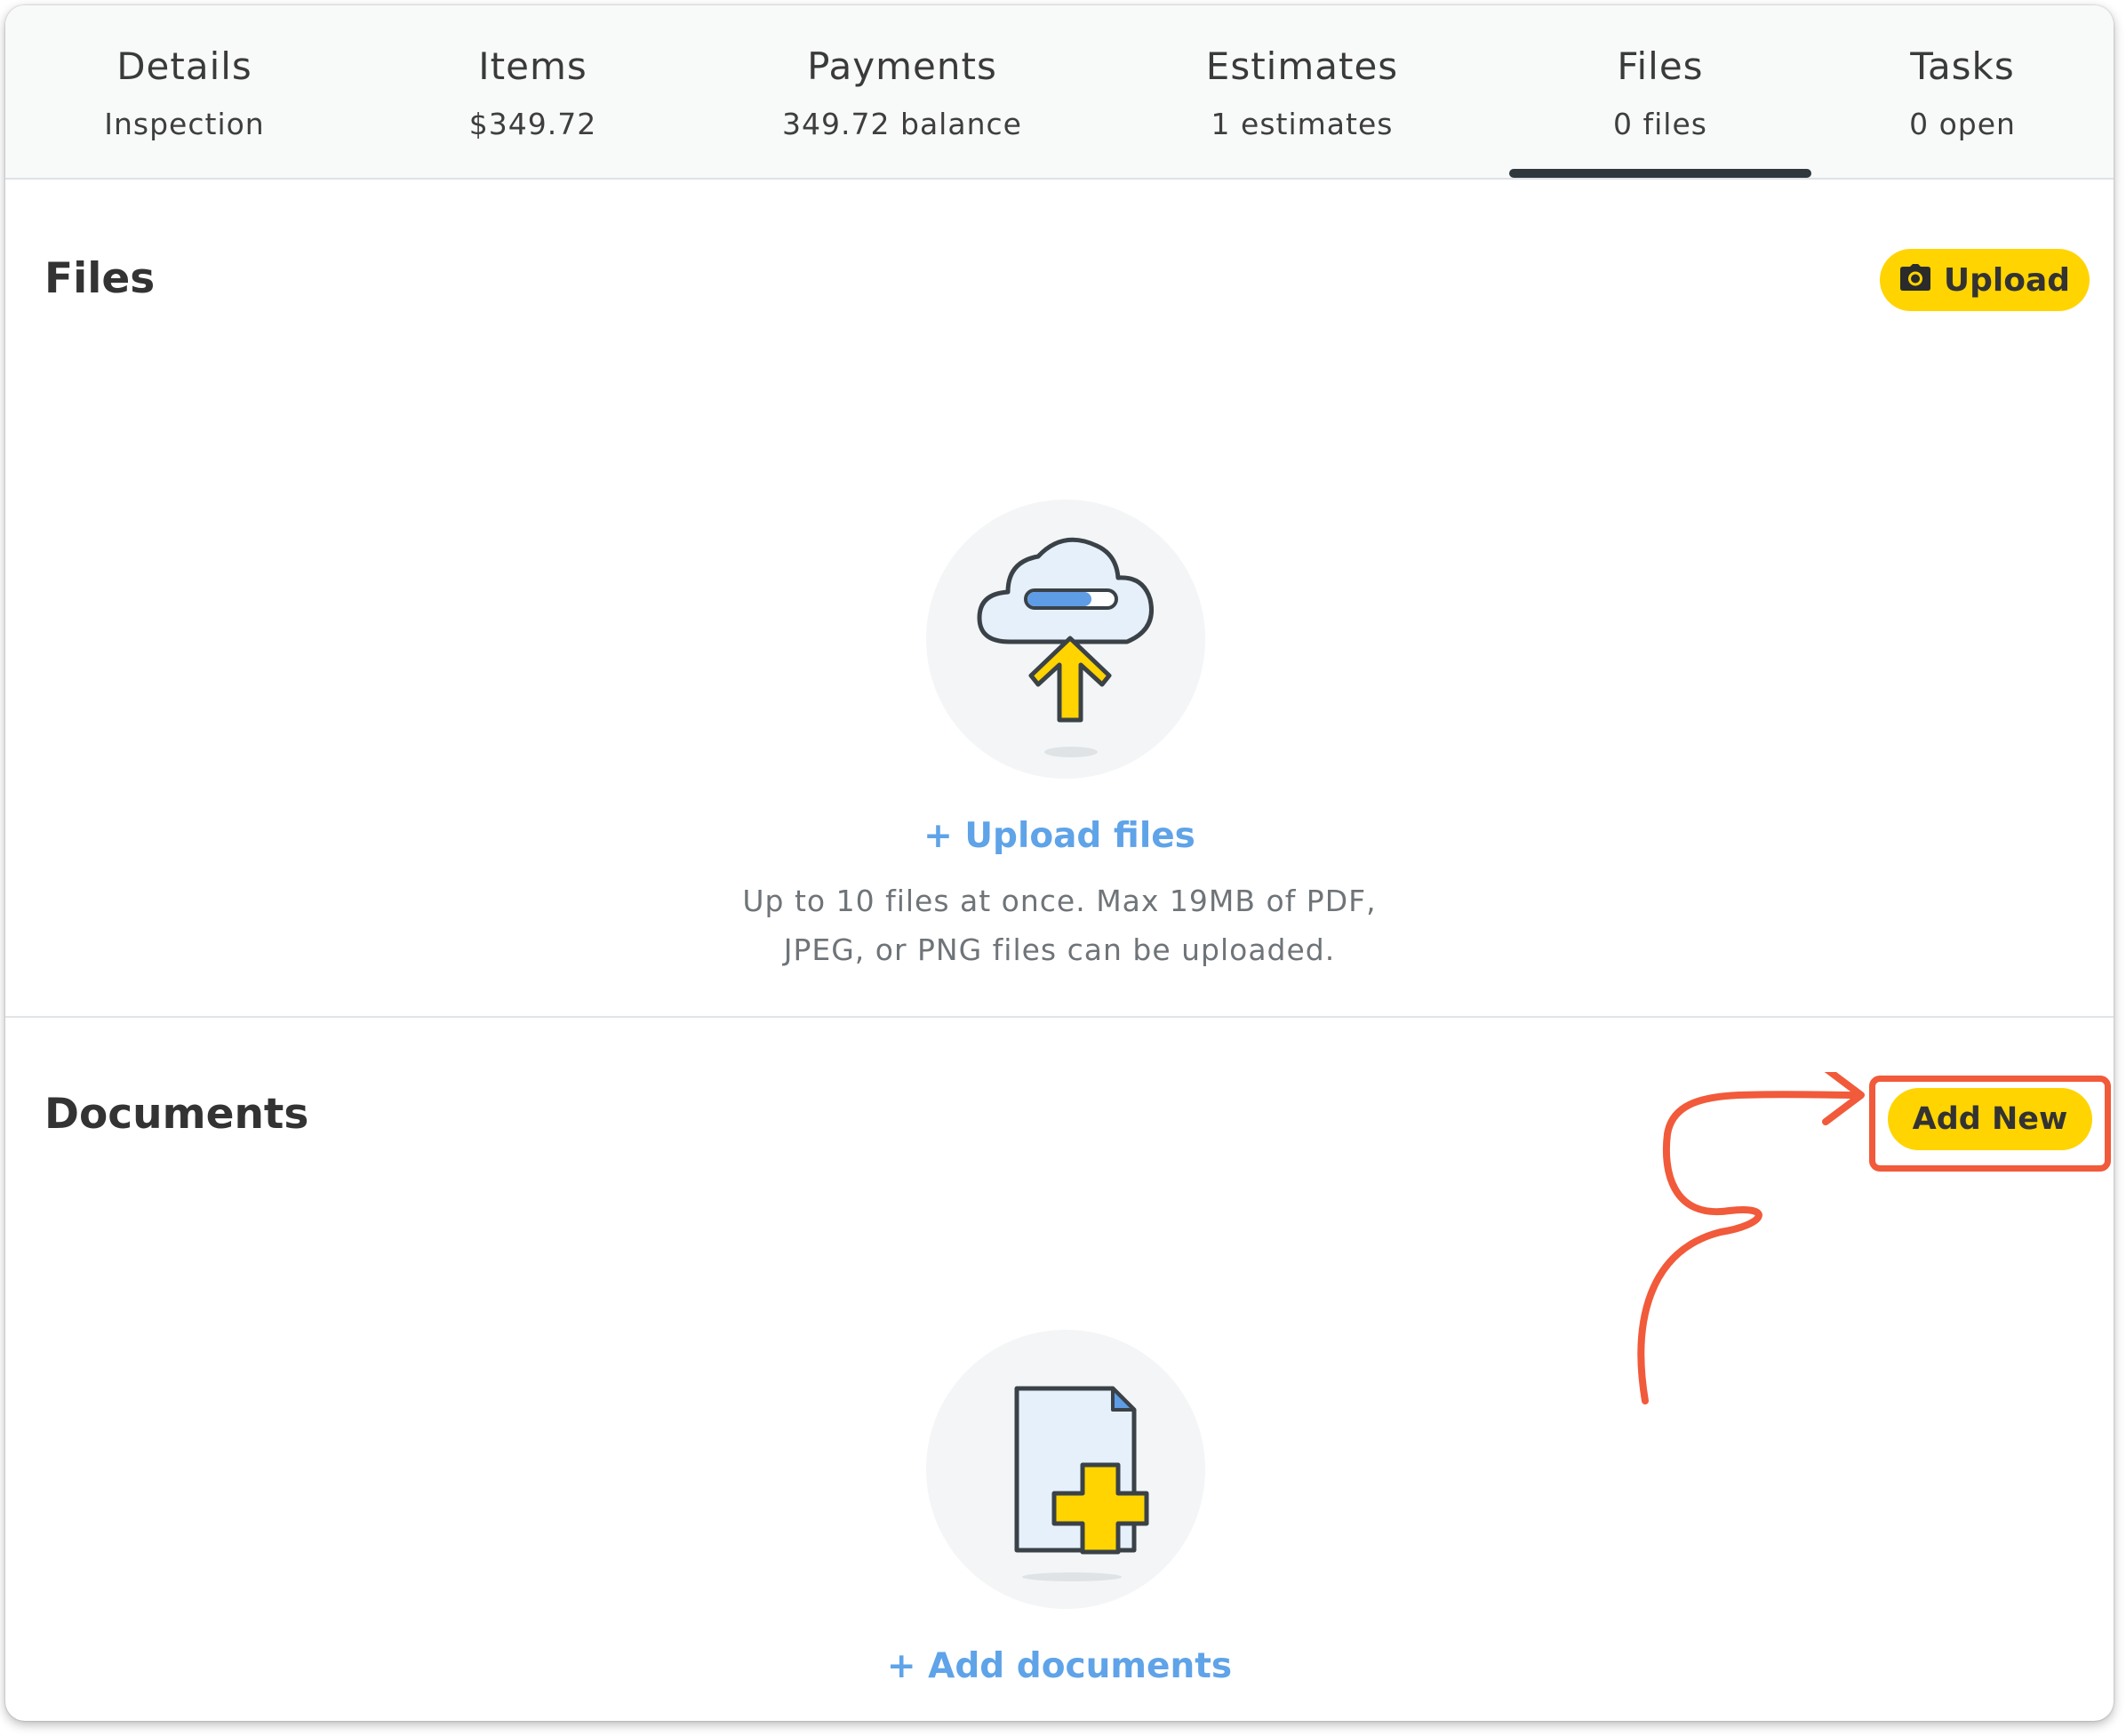 Image resolution: width=2126 pixels, height=1736 pixels. What do you see at coordinates (184, 124) in the screenshot?
I see `tab-subtitle: Inspection` at bounding box center [184, 124].